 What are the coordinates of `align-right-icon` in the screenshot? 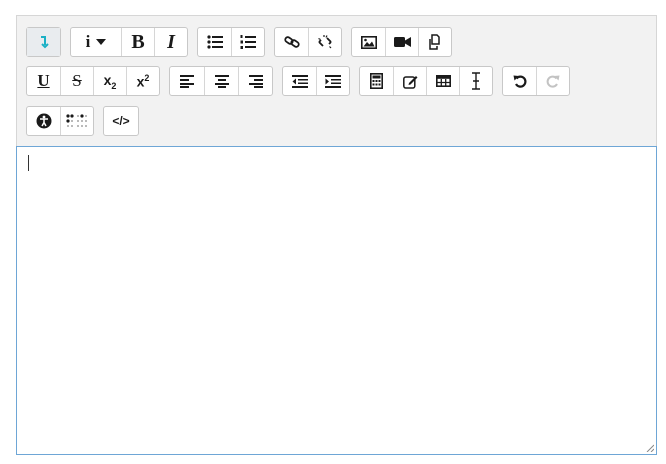 It's located at (255, 81).